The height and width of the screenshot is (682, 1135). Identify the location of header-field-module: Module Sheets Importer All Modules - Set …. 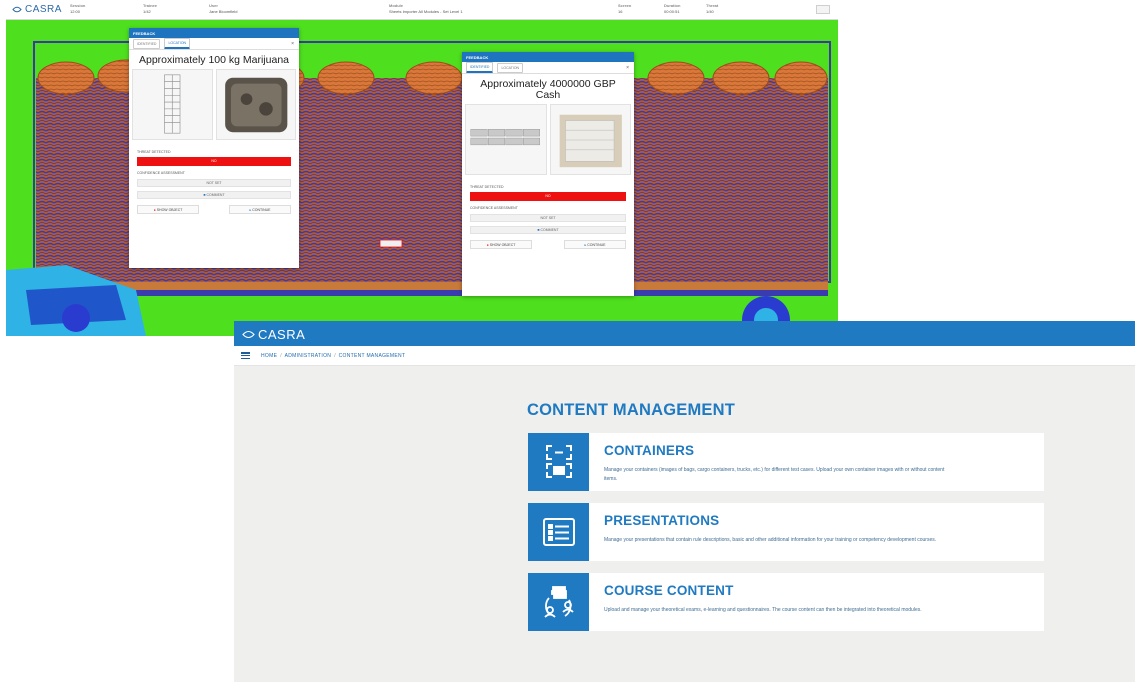
(426, 8).